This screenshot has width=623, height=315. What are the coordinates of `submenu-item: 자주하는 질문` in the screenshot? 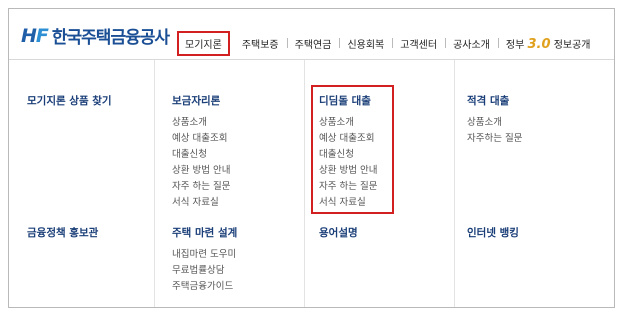 It's located at (494, 139).